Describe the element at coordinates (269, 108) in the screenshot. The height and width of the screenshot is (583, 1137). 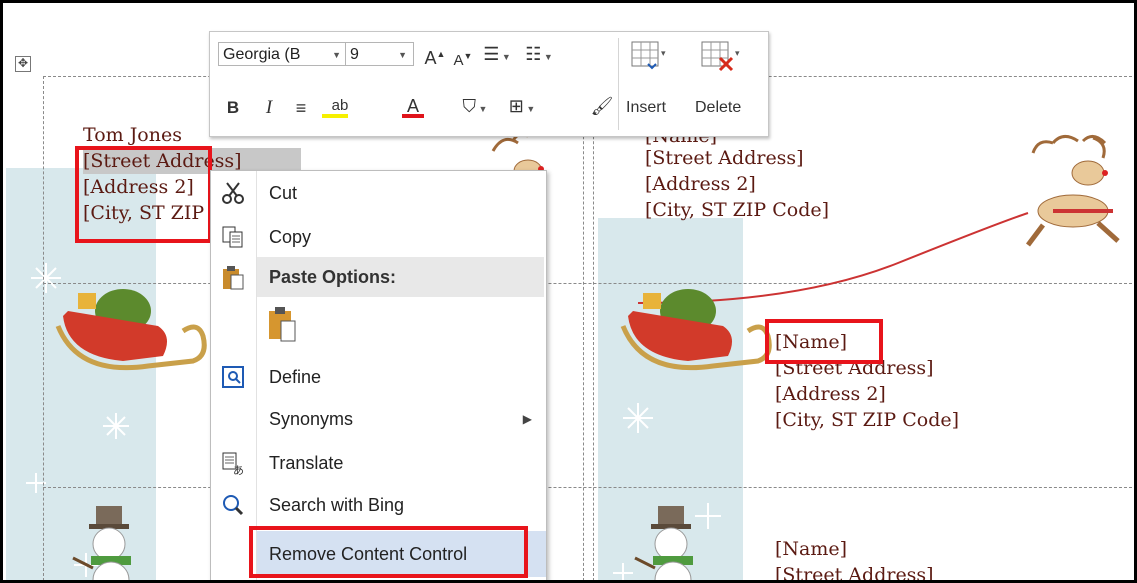
I see `italic-button: I` at that location.